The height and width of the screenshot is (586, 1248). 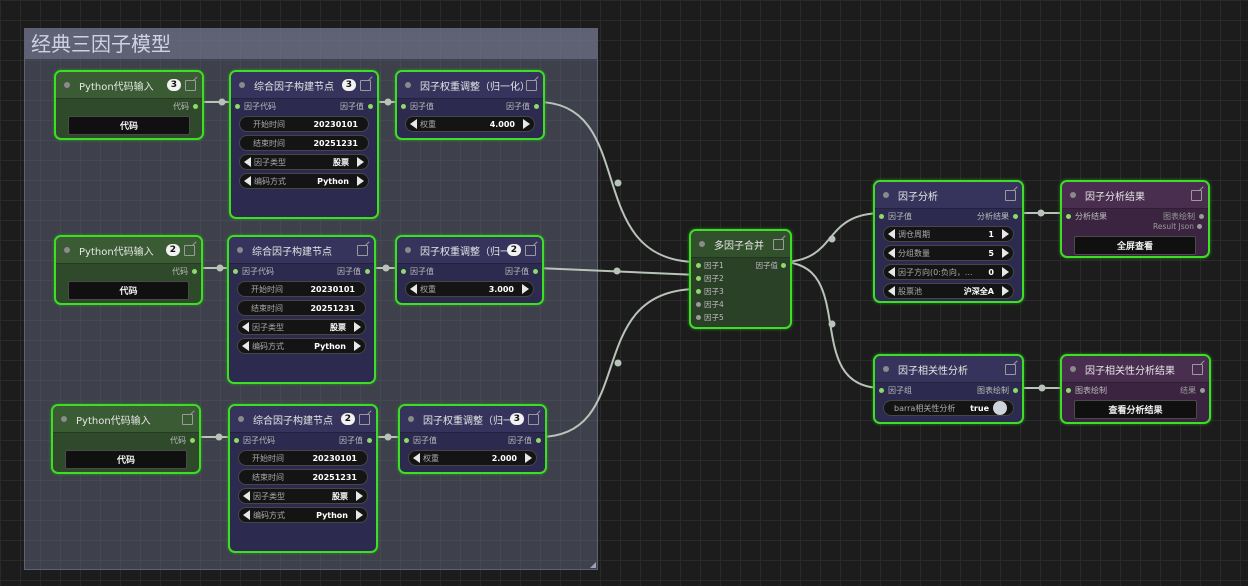 I want to click on factor-correlation-result-node: 因子相关性分析结果 图表绘制 结果 查看分析结果, so click(x=1135, y=389).